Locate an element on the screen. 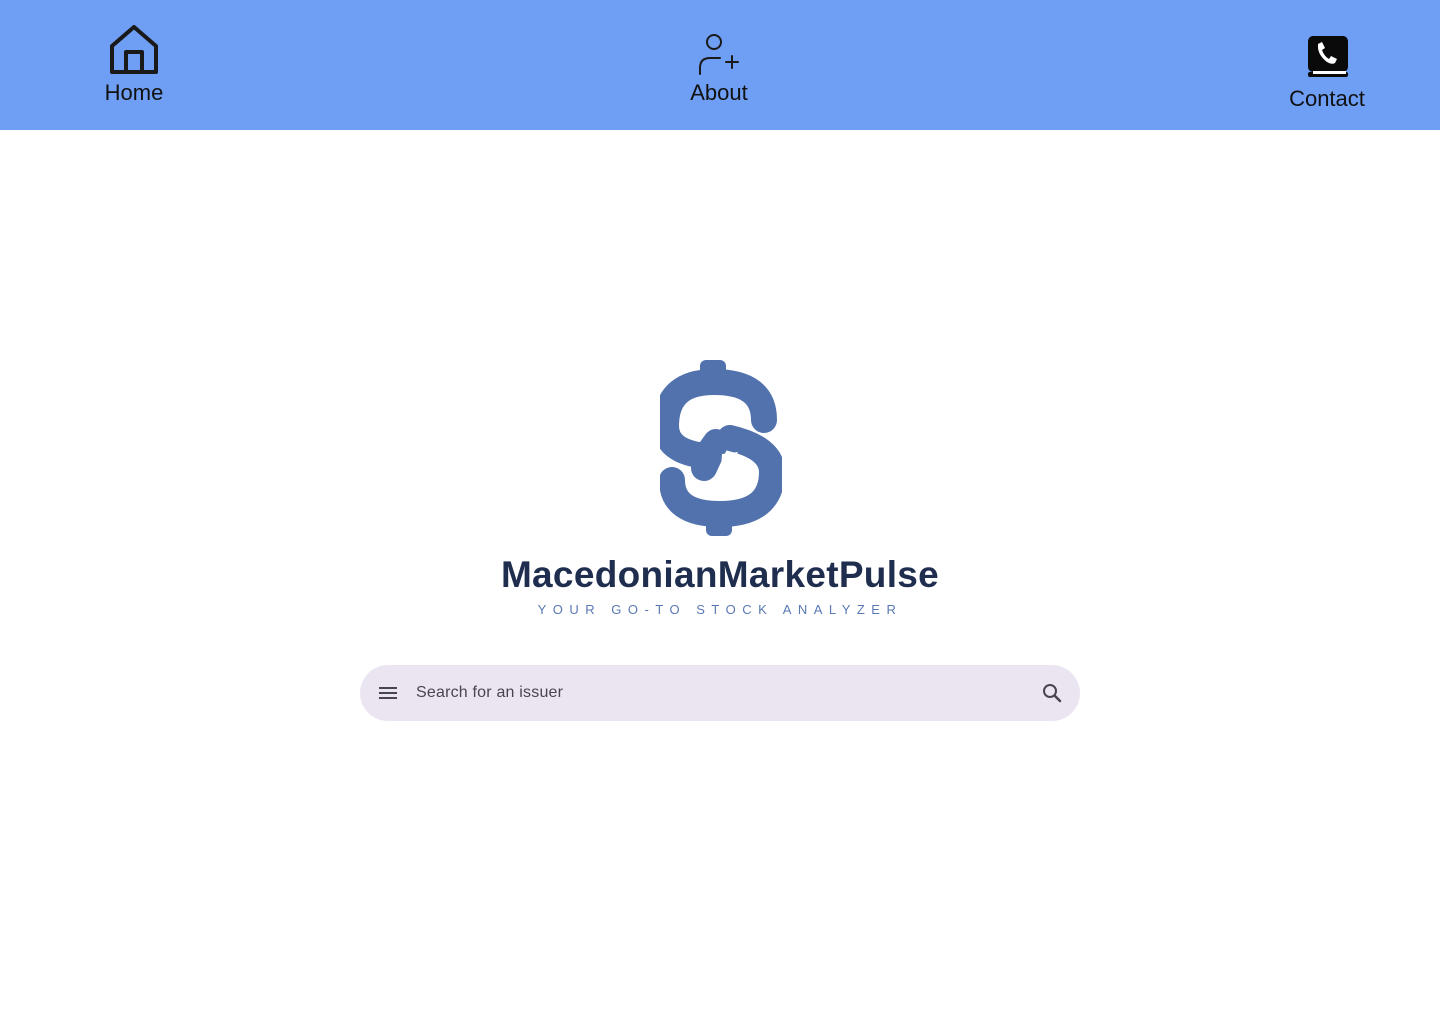 The width and height of the screenshot is (1440, 1024). nav-about: About is located at coordinates (719, 70).